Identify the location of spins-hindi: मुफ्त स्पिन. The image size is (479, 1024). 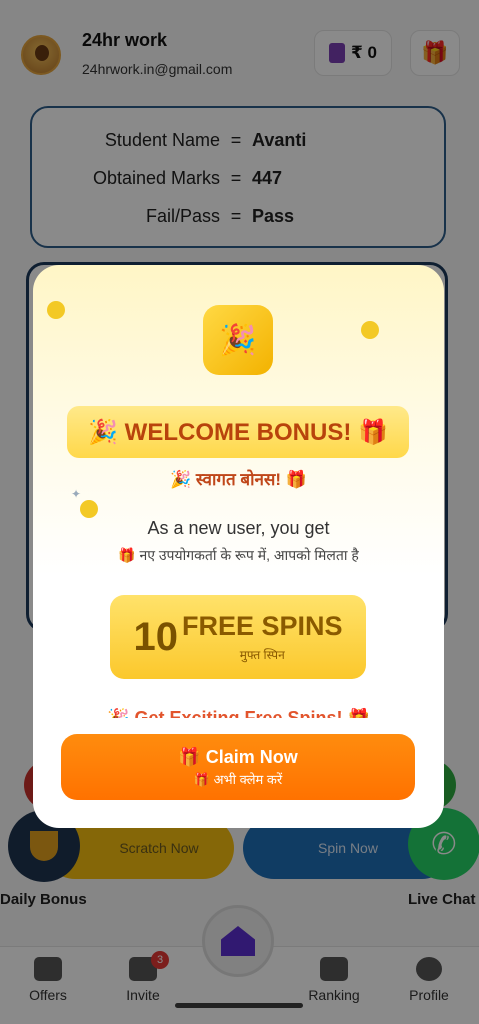
(262, 655).